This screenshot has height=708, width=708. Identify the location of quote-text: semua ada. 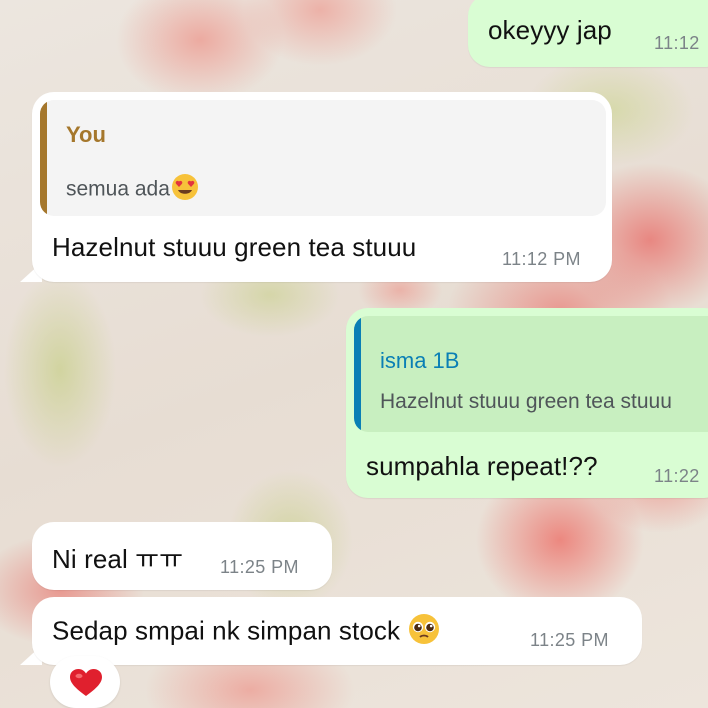
(133, 190).